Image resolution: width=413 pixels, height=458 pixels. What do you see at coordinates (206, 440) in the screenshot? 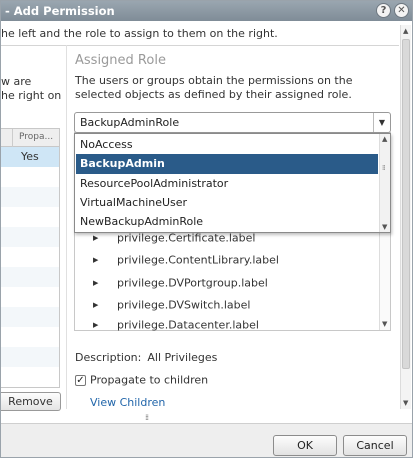
I see `dialog-footer: OK Cancel` at bounding box center [206, 440].